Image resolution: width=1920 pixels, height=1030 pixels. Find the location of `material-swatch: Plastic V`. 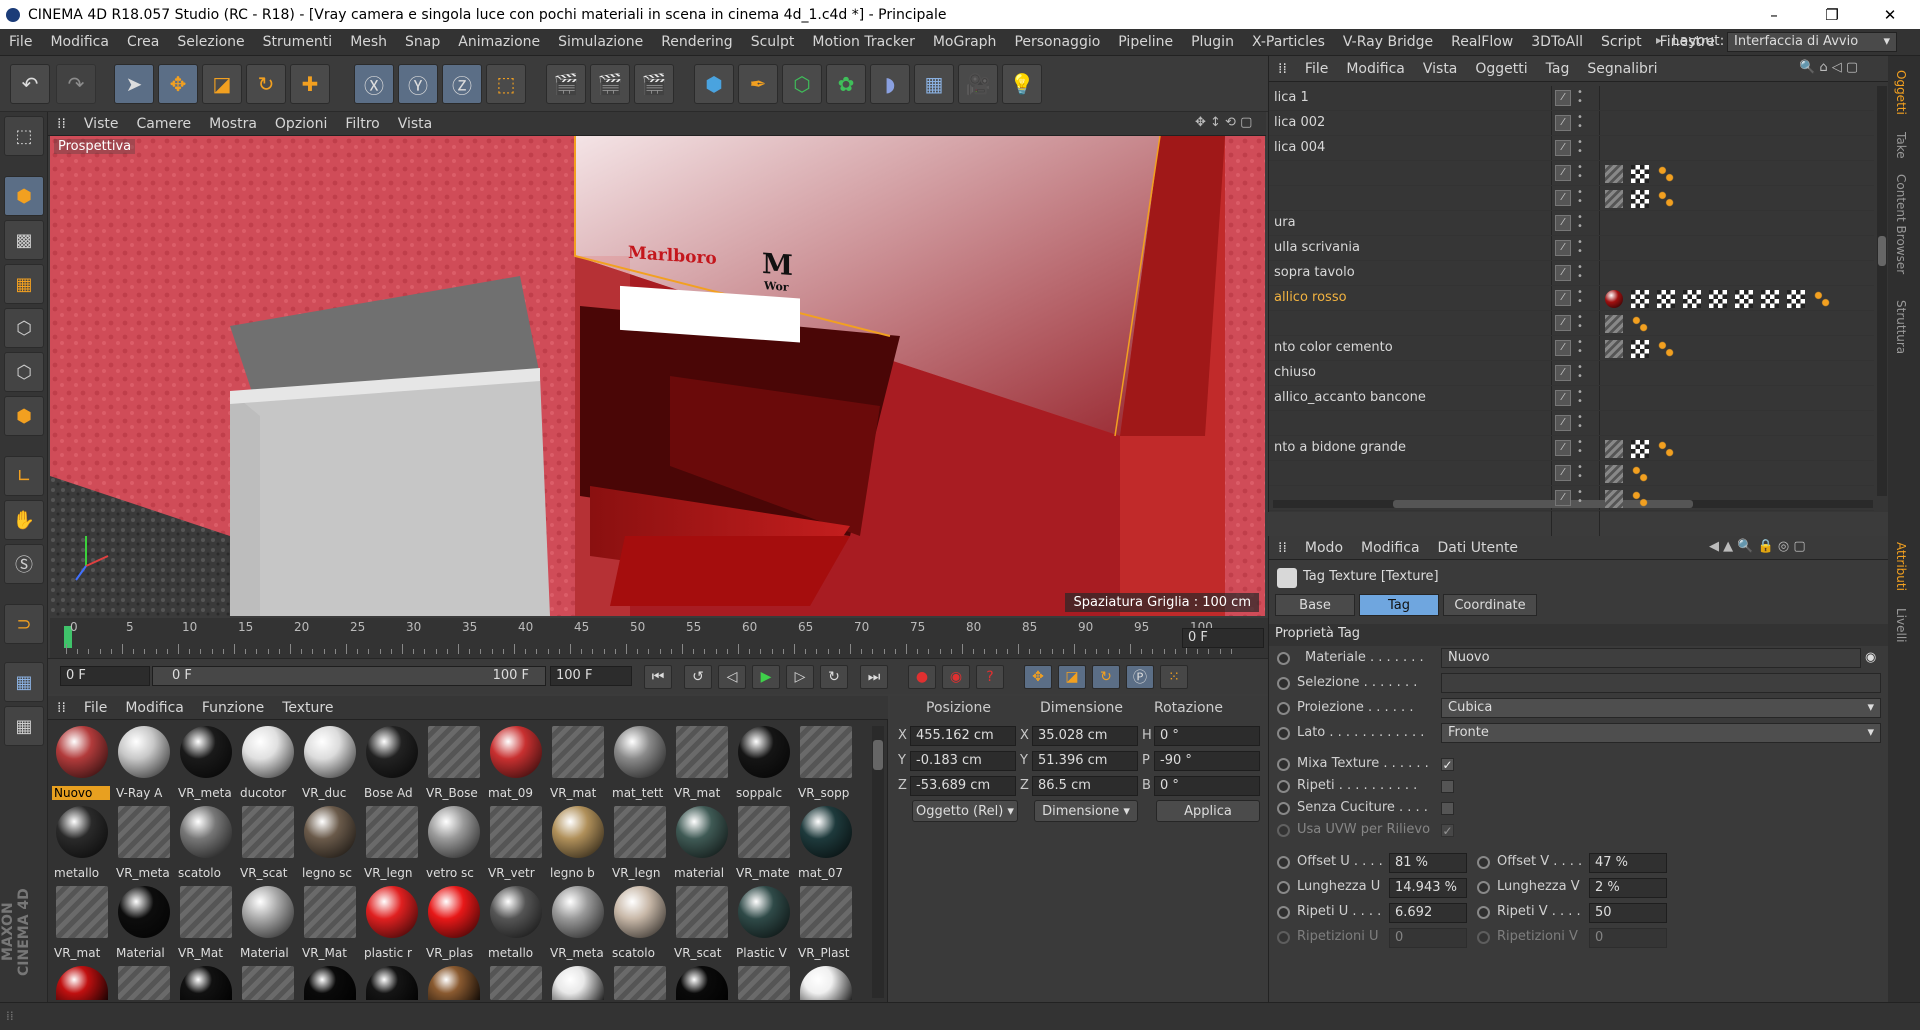

material-swatch: Plastic V is located at coordinates (763, 922).